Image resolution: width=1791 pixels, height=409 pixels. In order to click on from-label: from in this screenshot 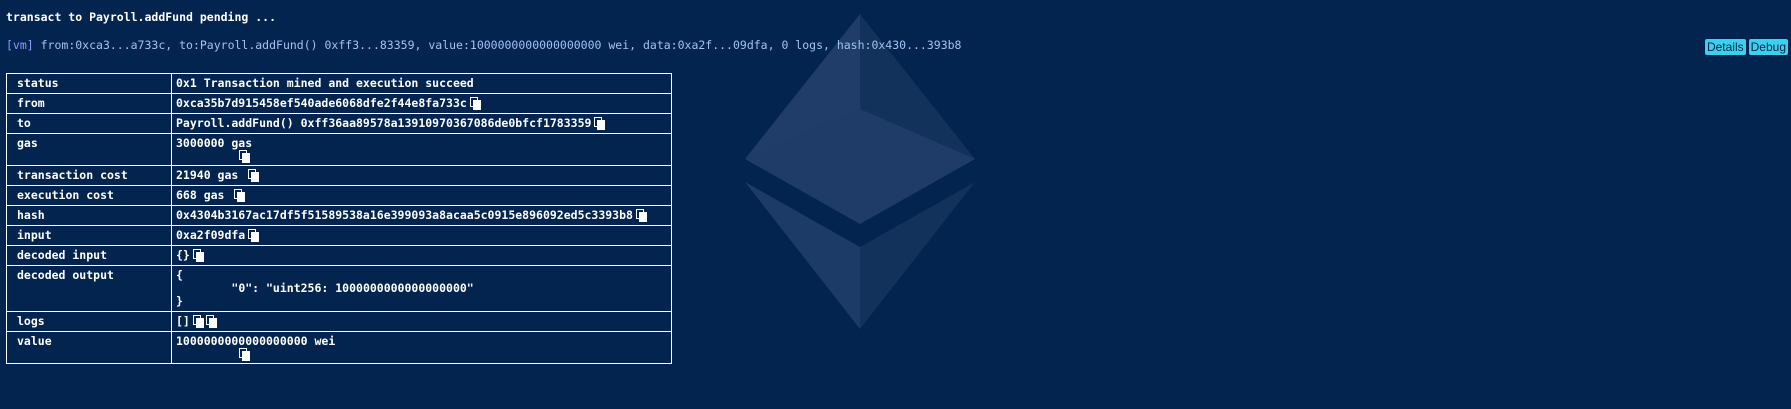, I will do `click(89, 103)`.